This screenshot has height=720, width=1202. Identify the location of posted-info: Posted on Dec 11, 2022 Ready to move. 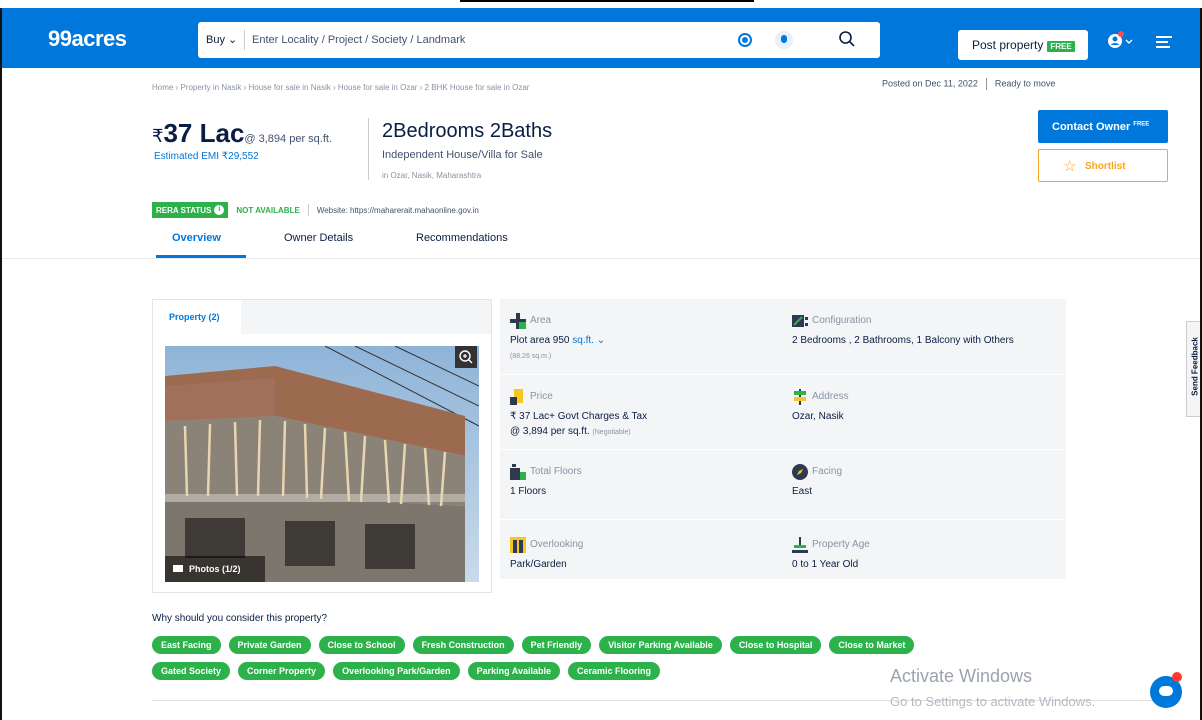
(968, 84).